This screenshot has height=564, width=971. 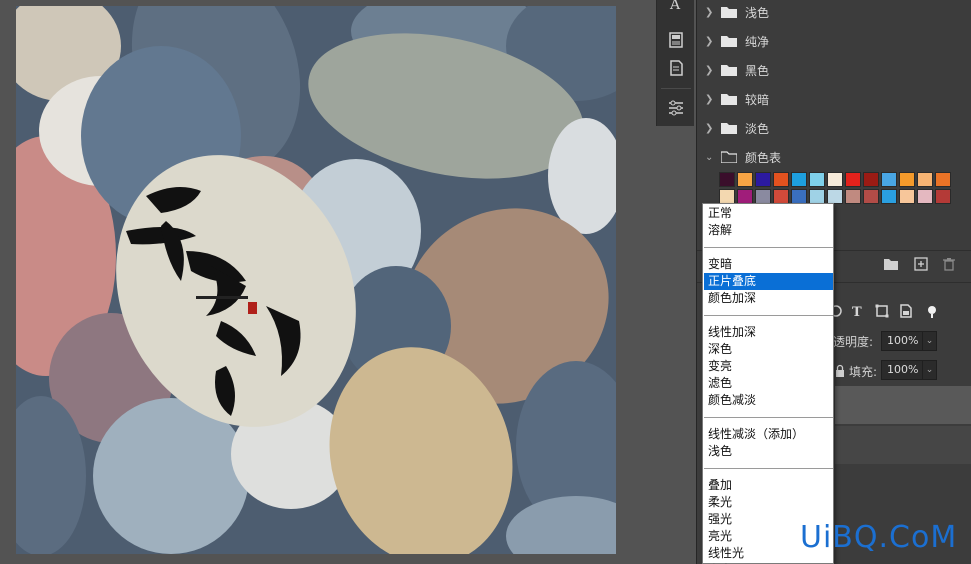 I want to click on character-panel-button: A, so click(x=676, y=9).